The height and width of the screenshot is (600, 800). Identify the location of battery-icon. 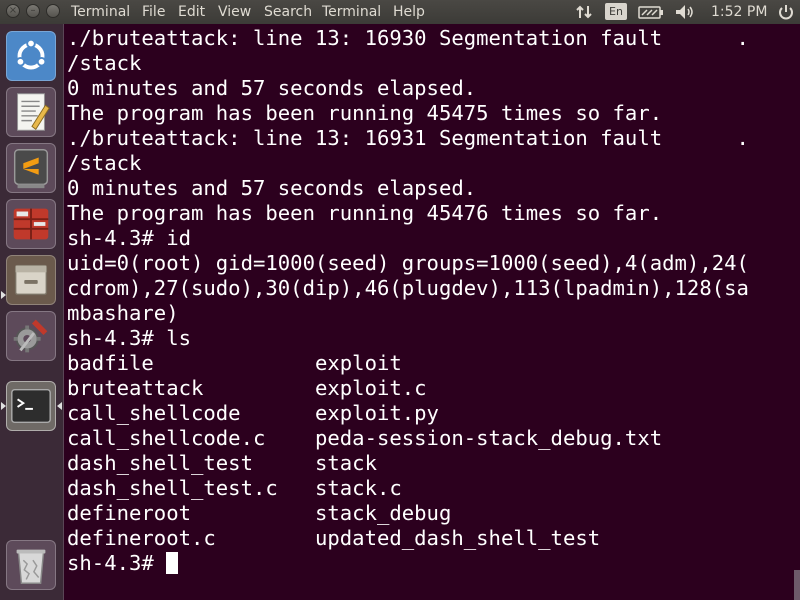
(651, 12).